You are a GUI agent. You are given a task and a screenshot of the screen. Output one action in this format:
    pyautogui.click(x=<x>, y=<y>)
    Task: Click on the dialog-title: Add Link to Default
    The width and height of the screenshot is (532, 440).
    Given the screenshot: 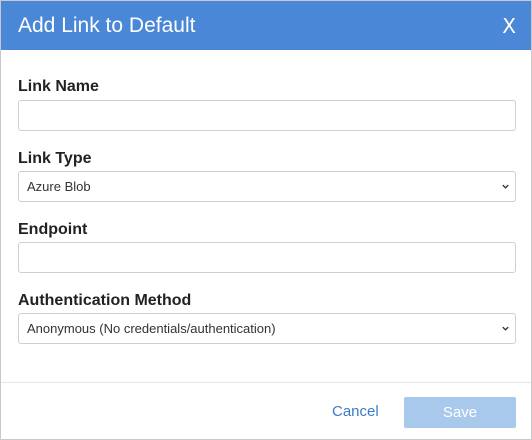 What is the action you would take?
    pyautogui.click(x=107, y=25)
    